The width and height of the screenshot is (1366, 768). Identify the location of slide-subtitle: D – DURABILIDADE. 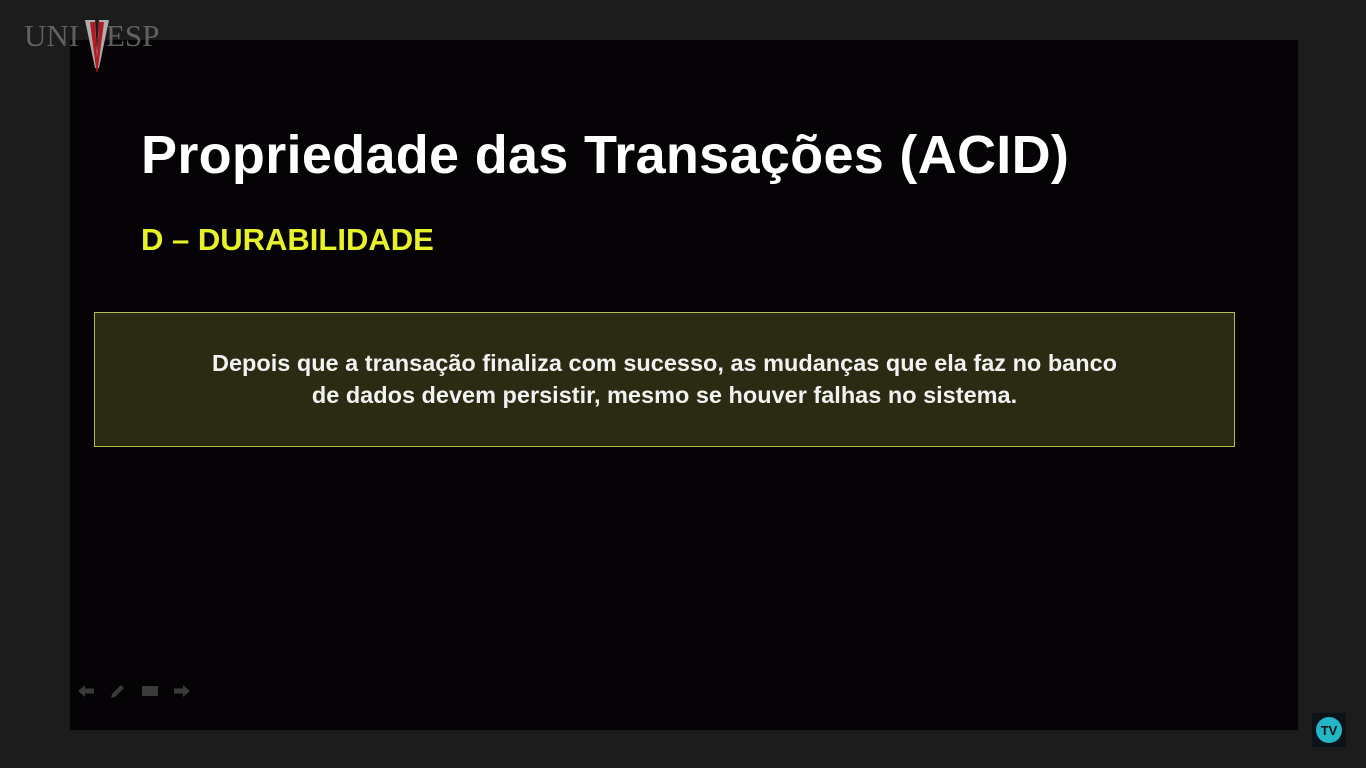
(287, 239).